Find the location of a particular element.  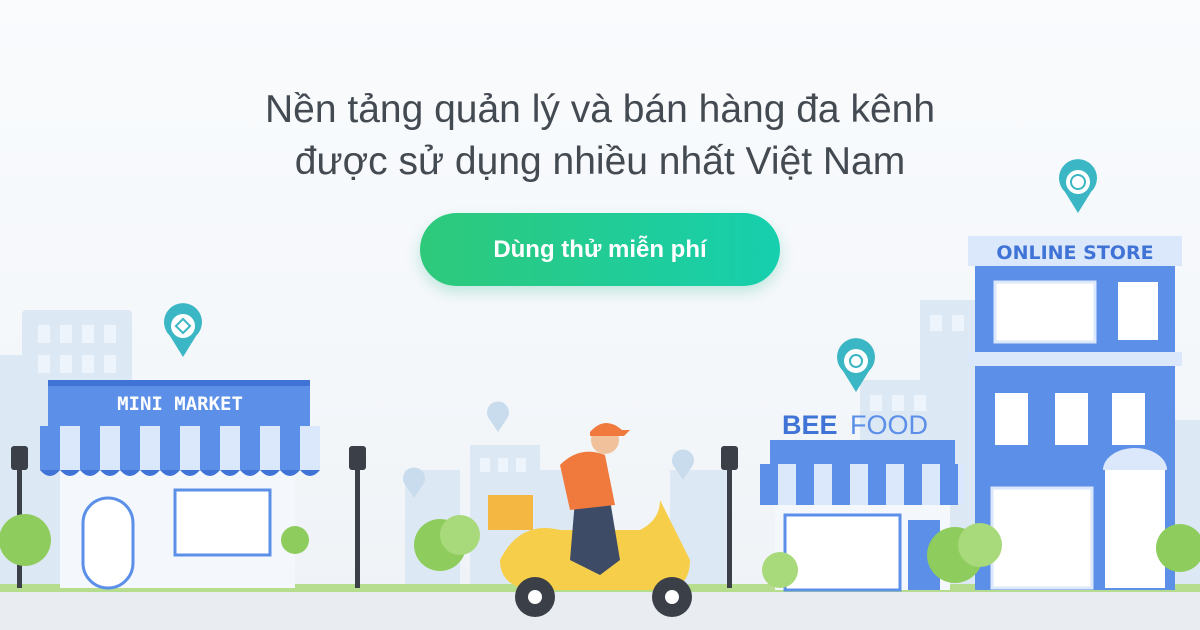

road is located at coordinates (600, 611).